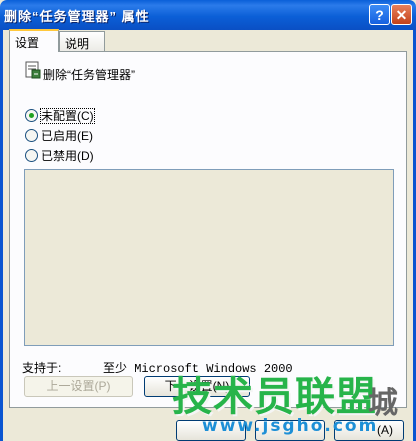  I want to click on policy-setting-icon, so click(33, 70).